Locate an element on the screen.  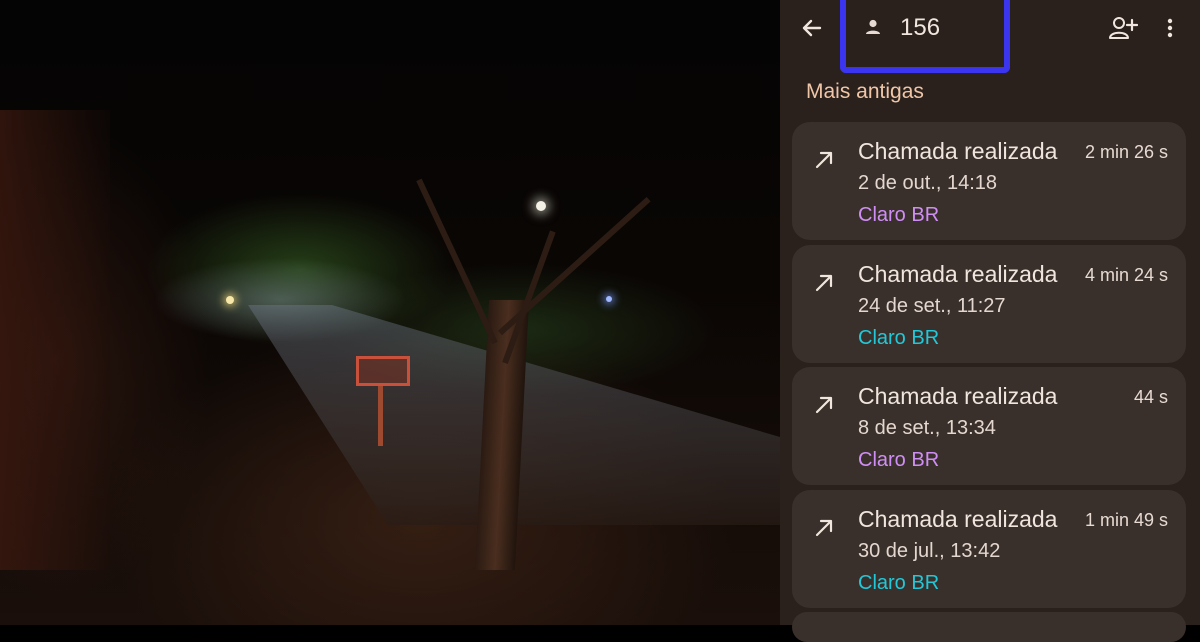
photo-street-light is located at coordinates (230, 300).